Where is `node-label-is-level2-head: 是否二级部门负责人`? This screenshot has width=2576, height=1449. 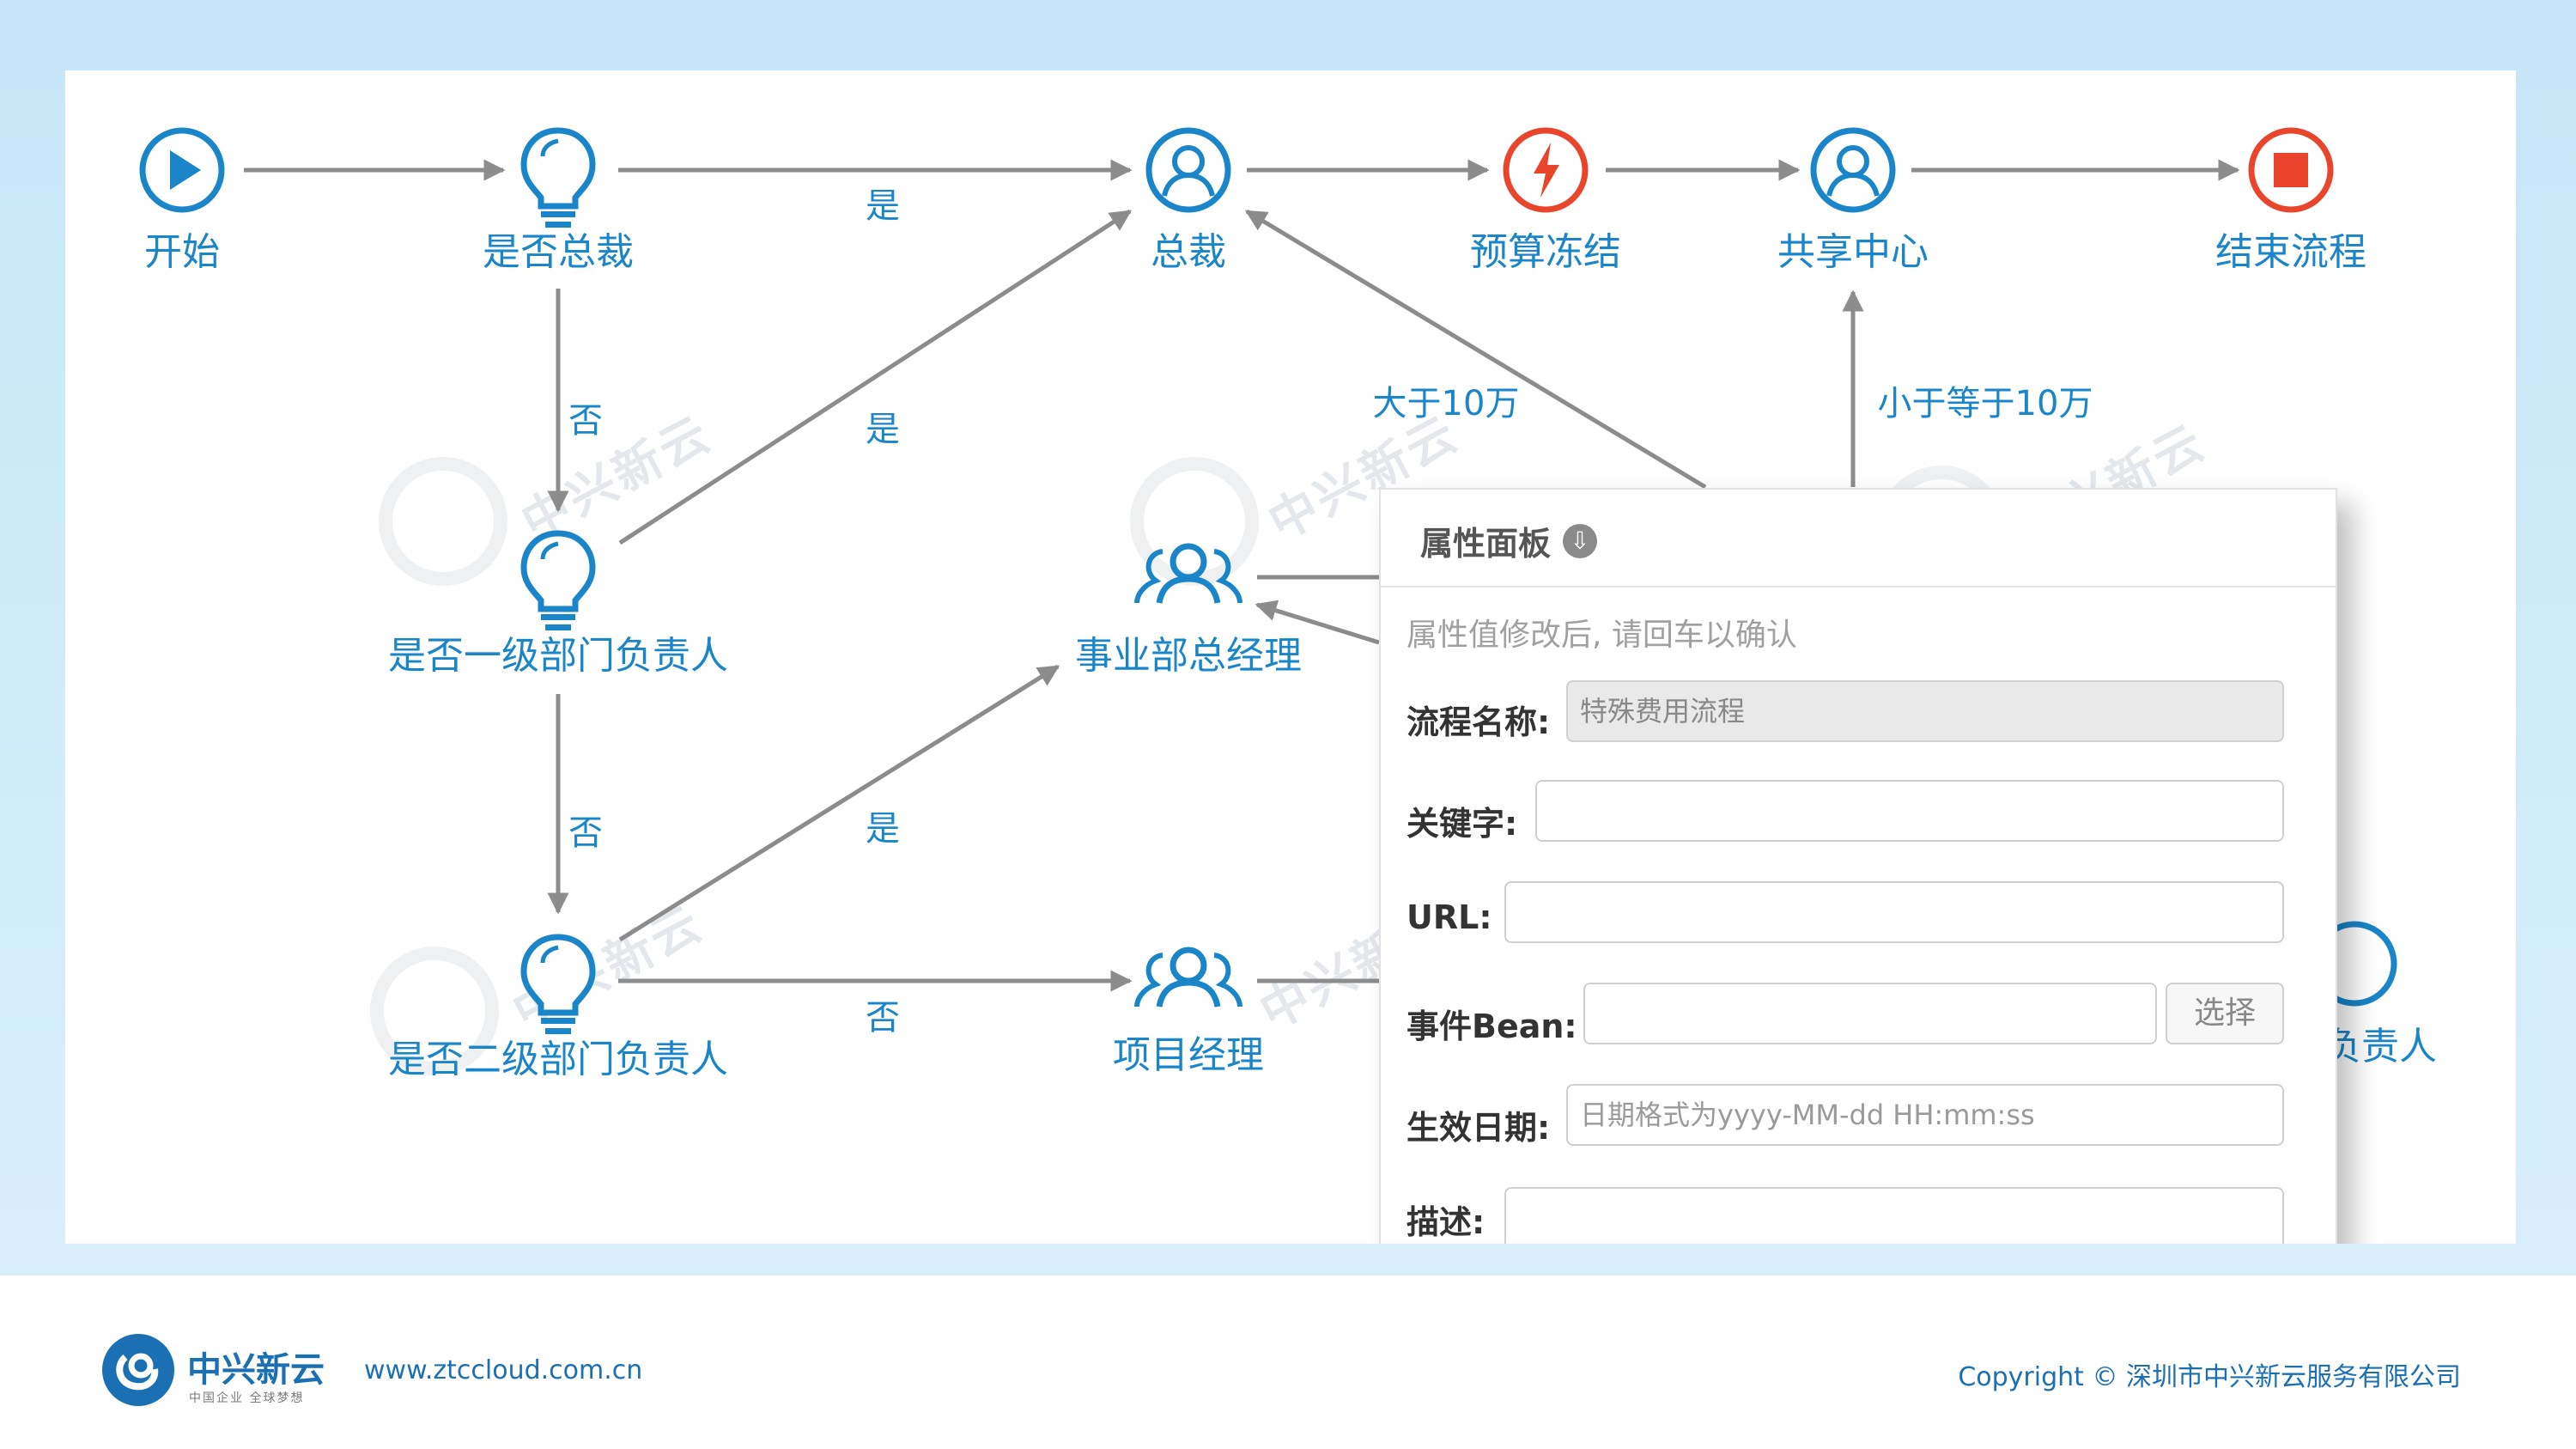 node-label-is-level2-head: 是否二级部门负责人 is located at coordinates (558, 1055).